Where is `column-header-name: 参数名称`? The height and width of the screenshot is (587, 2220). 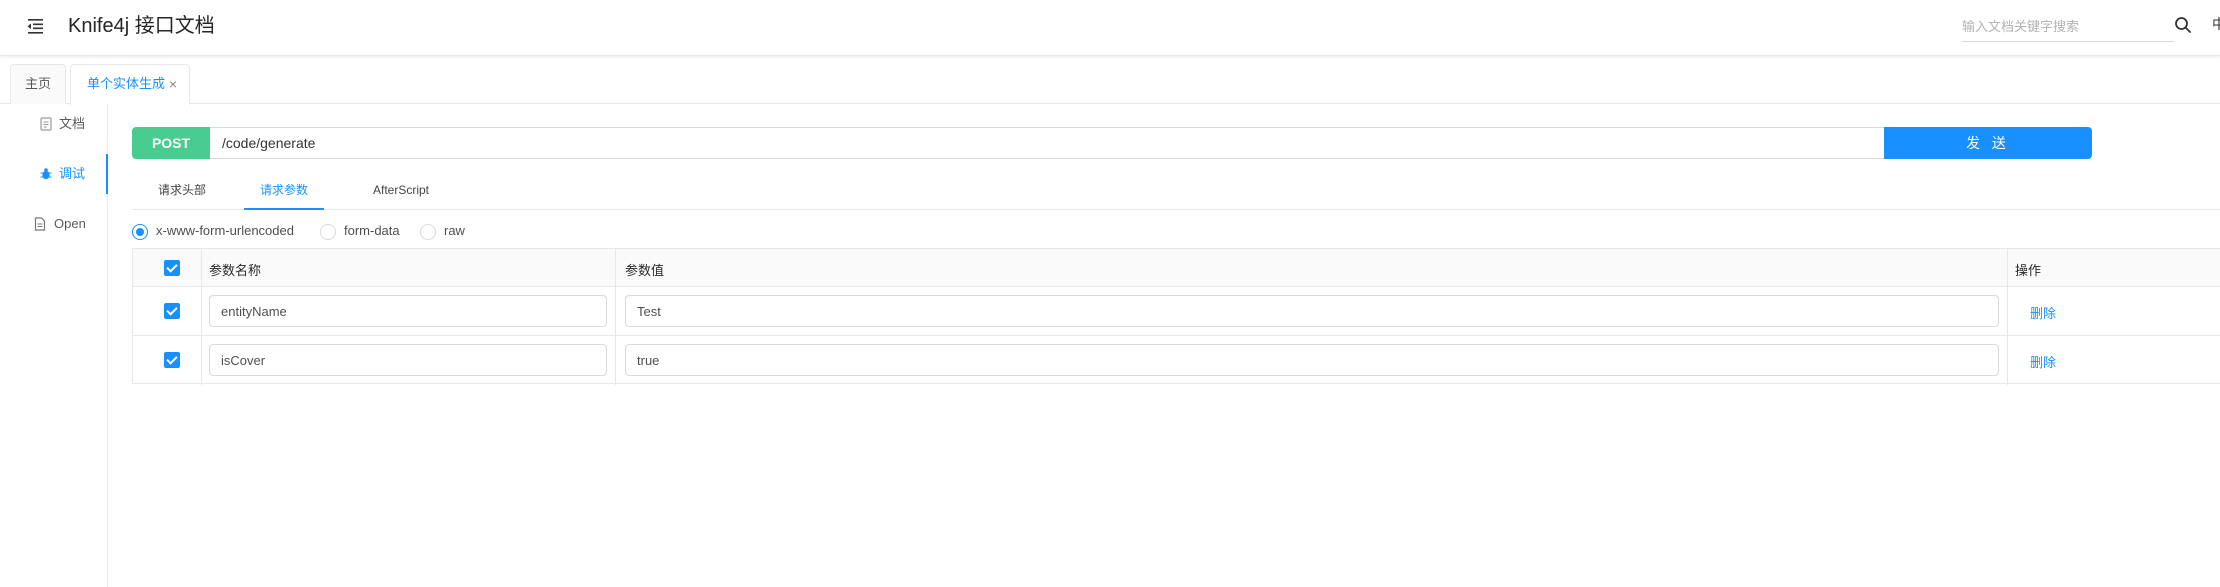
column-header-name: 参数名称 is located at coordinates (235, 270).